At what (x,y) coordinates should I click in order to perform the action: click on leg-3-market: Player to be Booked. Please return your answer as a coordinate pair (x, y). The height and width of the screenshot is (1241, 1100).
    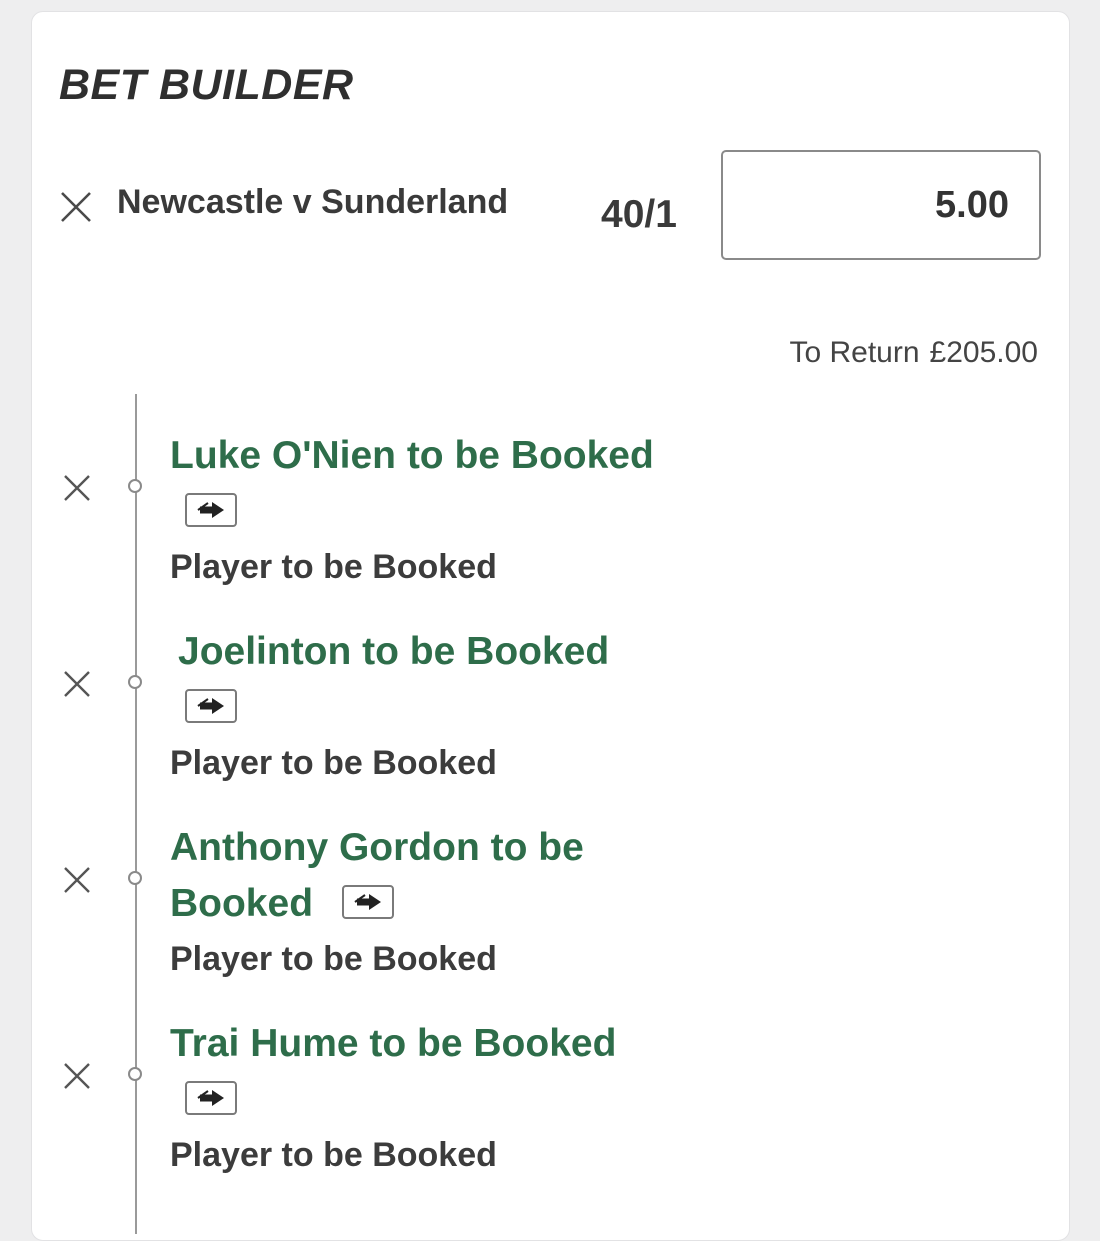
    Looking at the image, I should click on (333, 959).